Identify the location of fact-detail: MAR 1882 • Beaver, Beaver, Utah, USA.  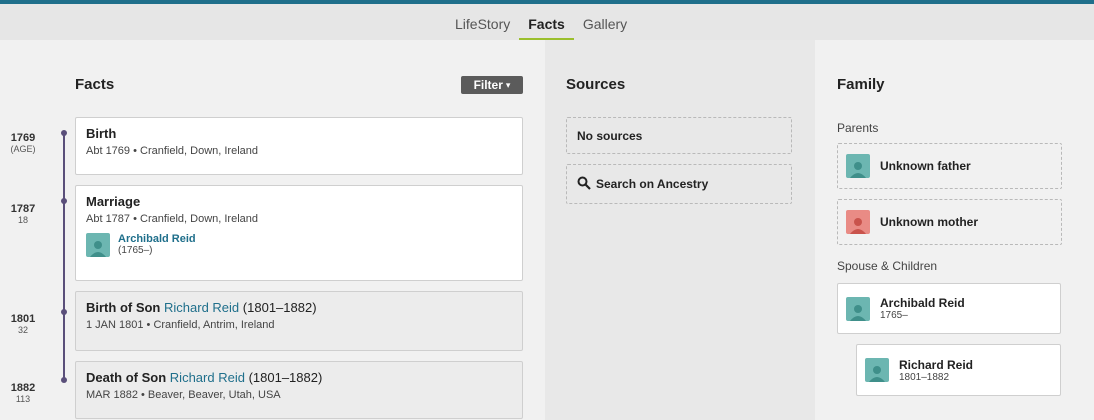
(183, 395).